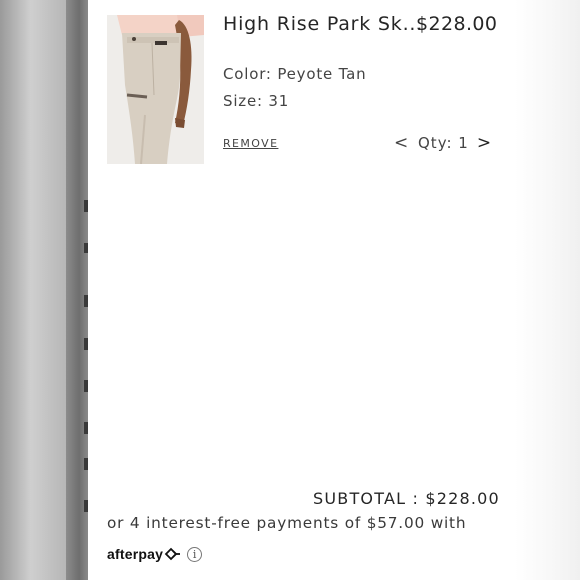 The height and width of the screenshot is (580, 580). What do you see at coordinates (135, 554) in the screenshot?
I see `afterpay-logo: afterpay` at bounding box center [135, 554].